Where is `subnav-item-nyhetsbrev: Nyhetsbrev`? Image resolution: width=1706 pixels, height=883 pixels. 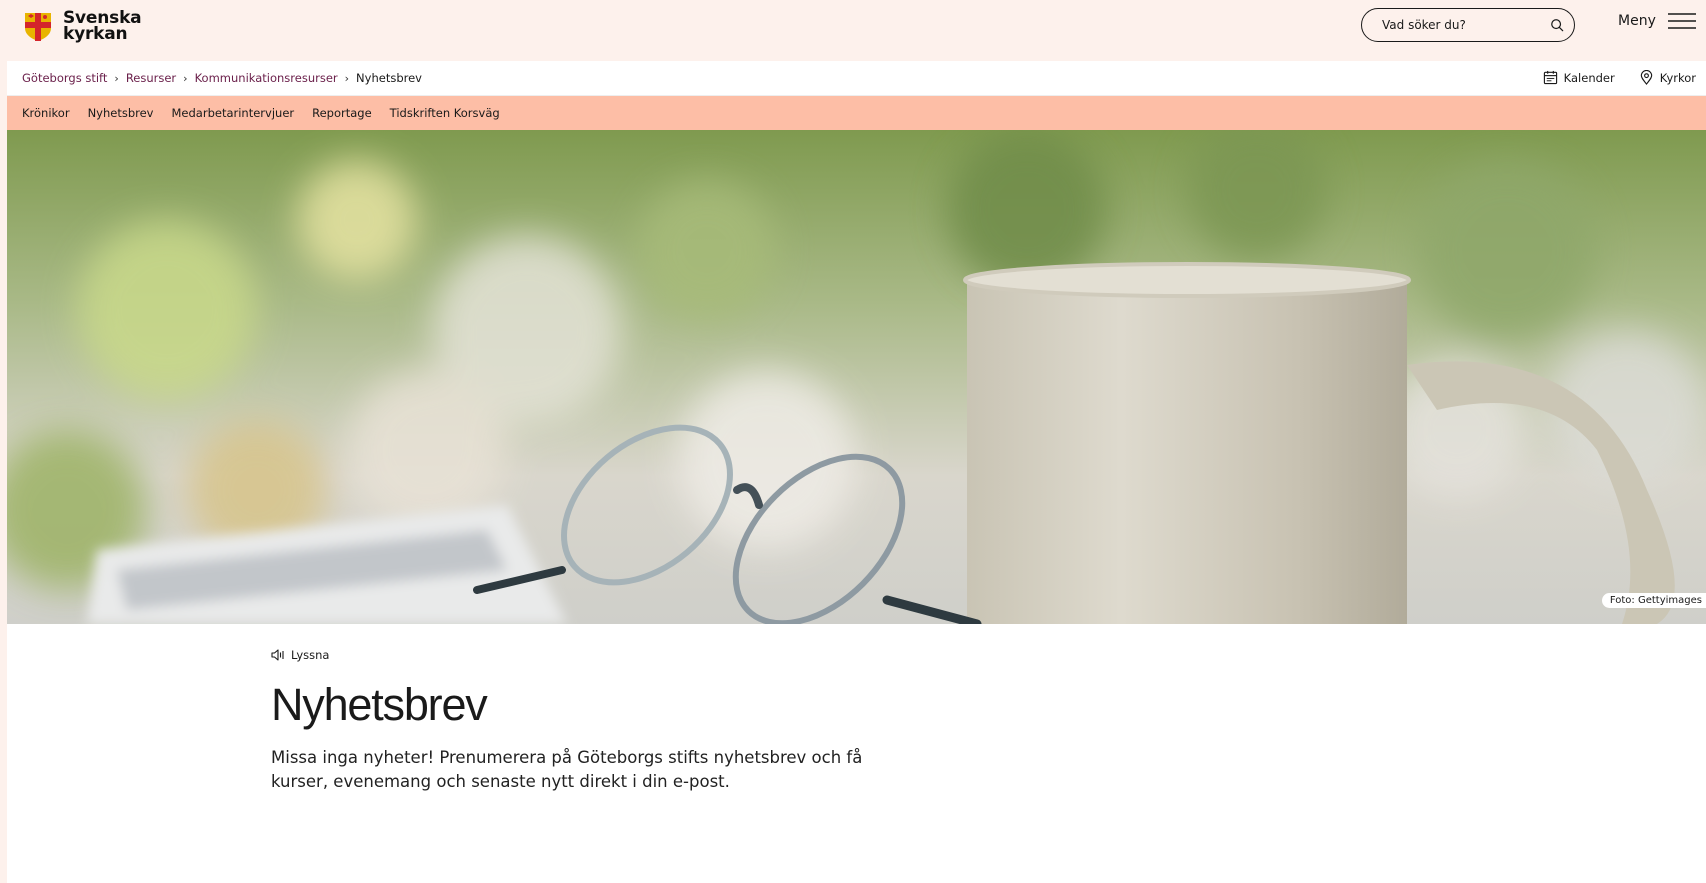
subnav-item-nyhetsbrev: Nyhetsbrev is located at coordinates (121, 113).